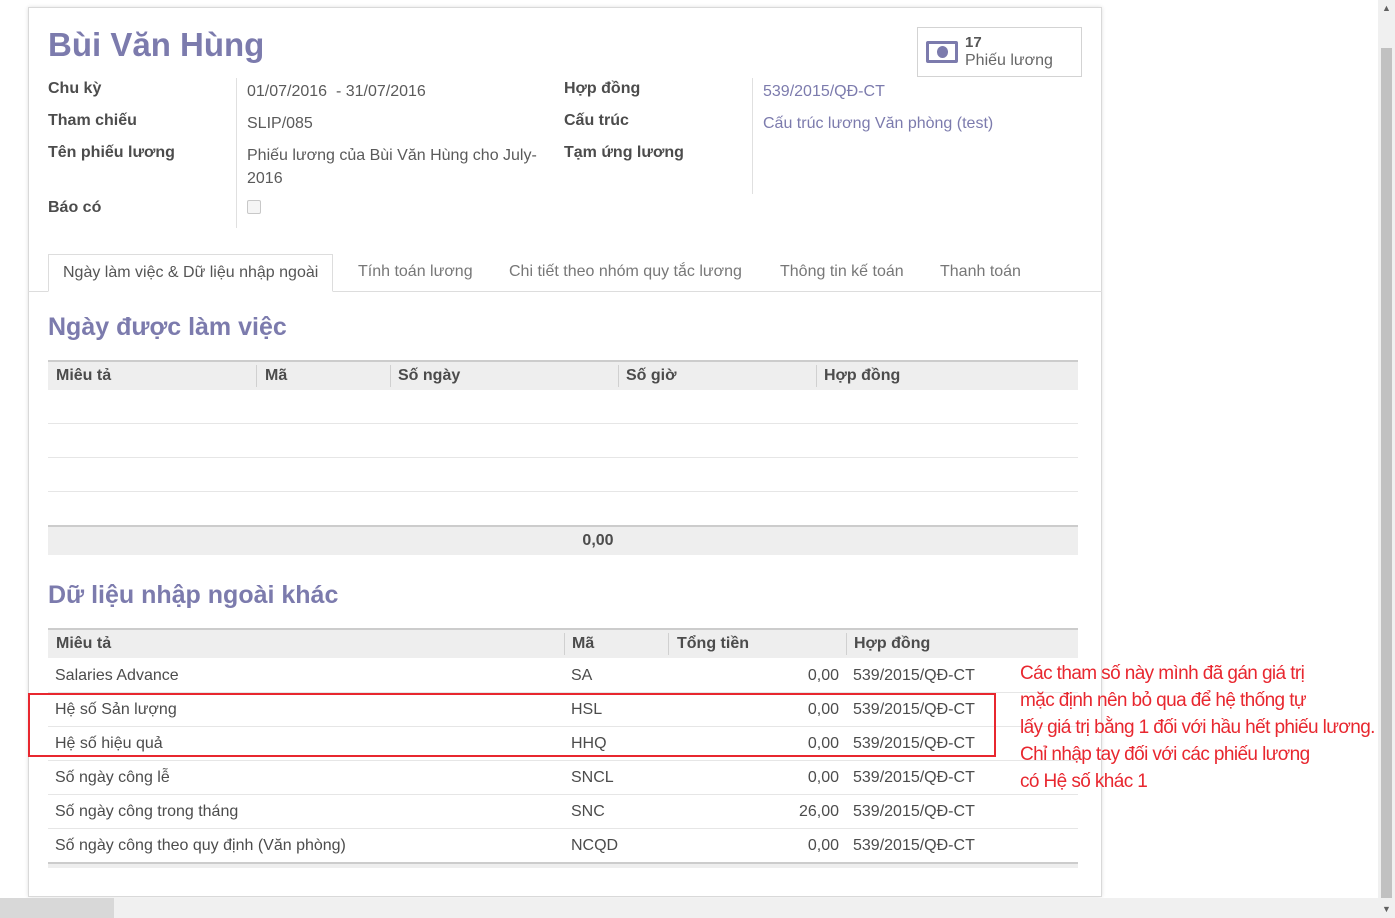 This screenshot has width=1395, height=918. Describe the element at coordinates (280, 123) in the screenshot. I see `reference-value: SLIP/085` at that location.